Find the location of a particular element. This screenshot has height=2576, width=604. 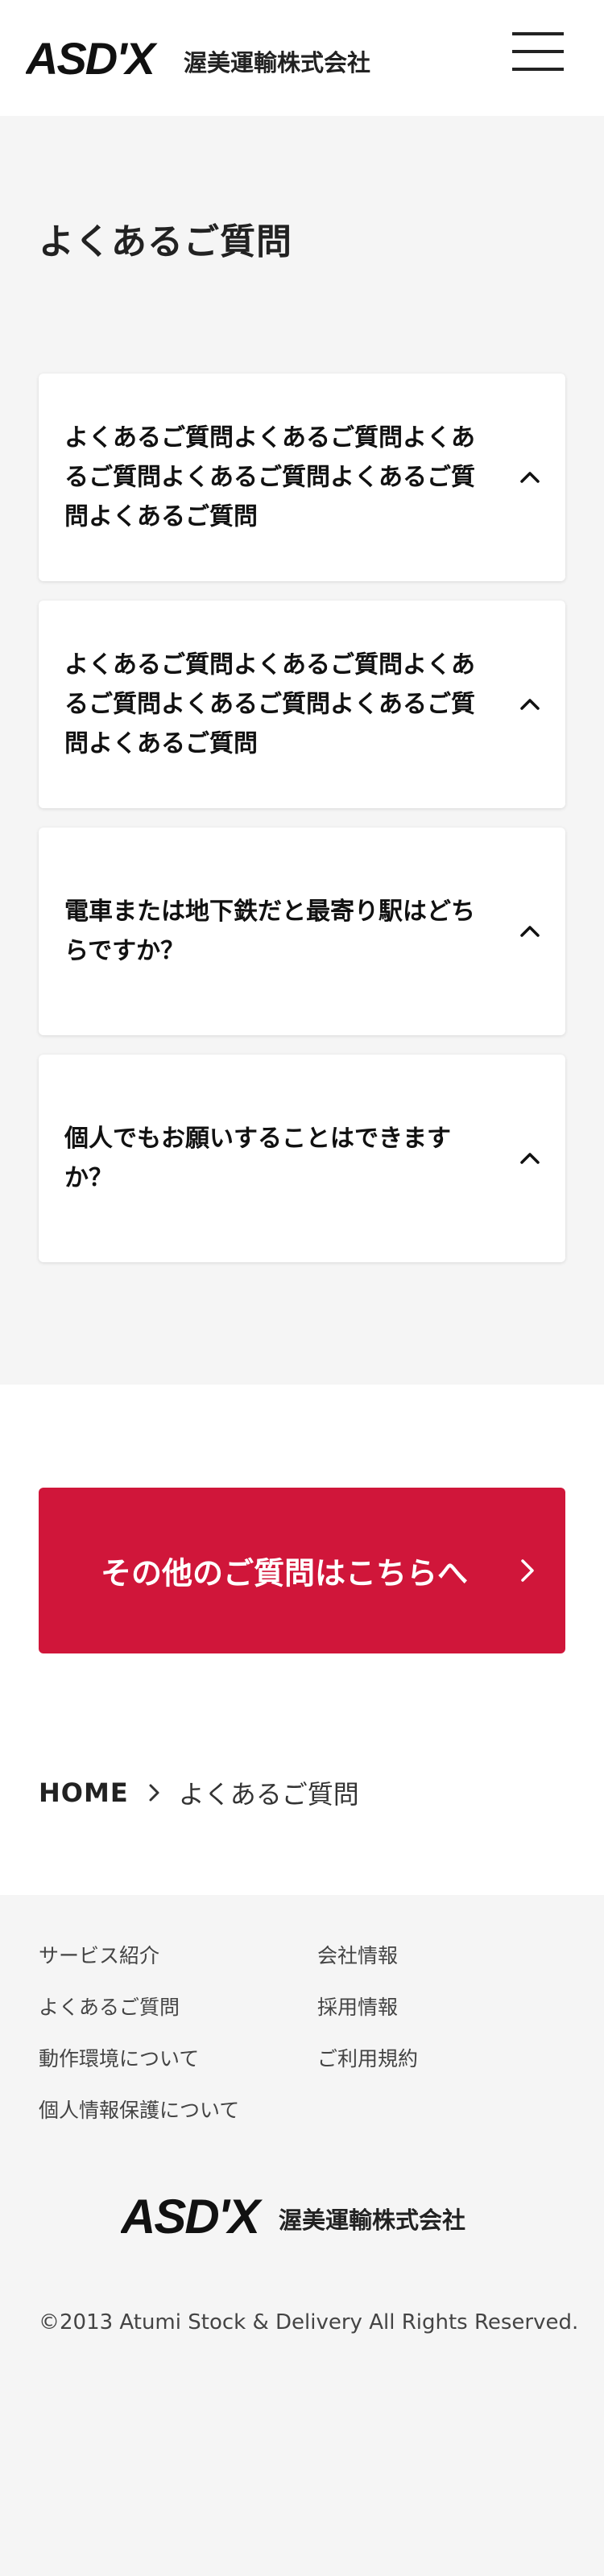

footer-link-terms: ご利用規約 is located at coordinates (367, 2057).